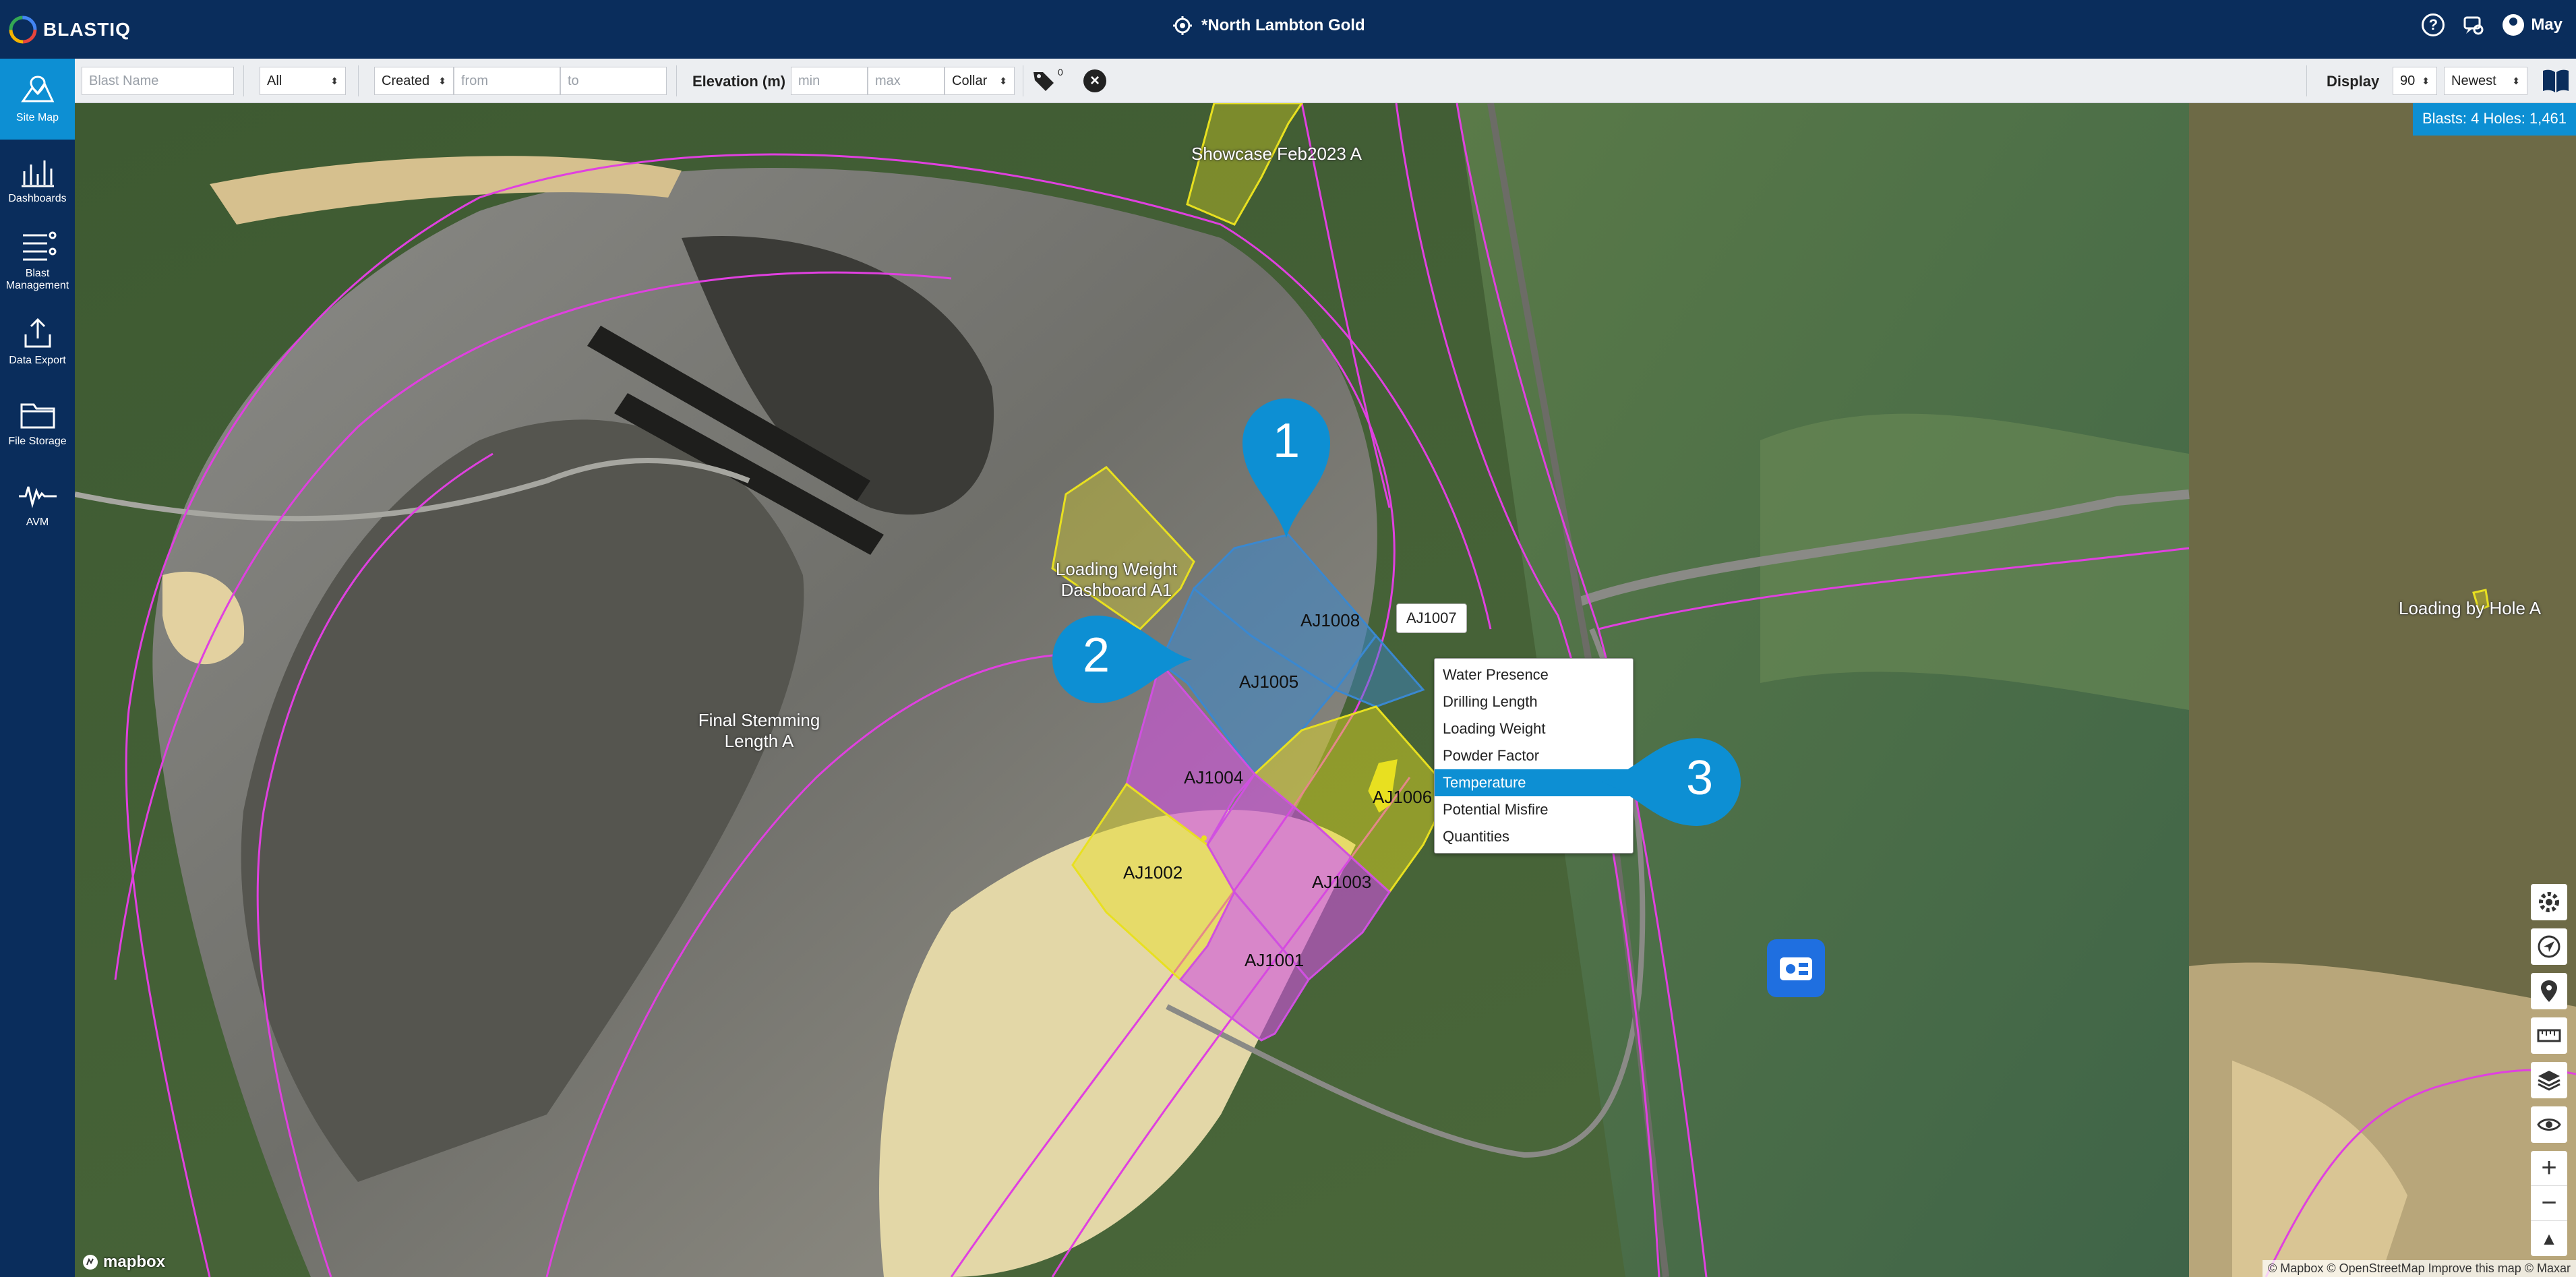 The height and width of the screenshot is (1277, 2576). What do you see at coordinates (507, 81) in the screenshot?
I see `date-from-input: from` at bounding box center [507, 81].